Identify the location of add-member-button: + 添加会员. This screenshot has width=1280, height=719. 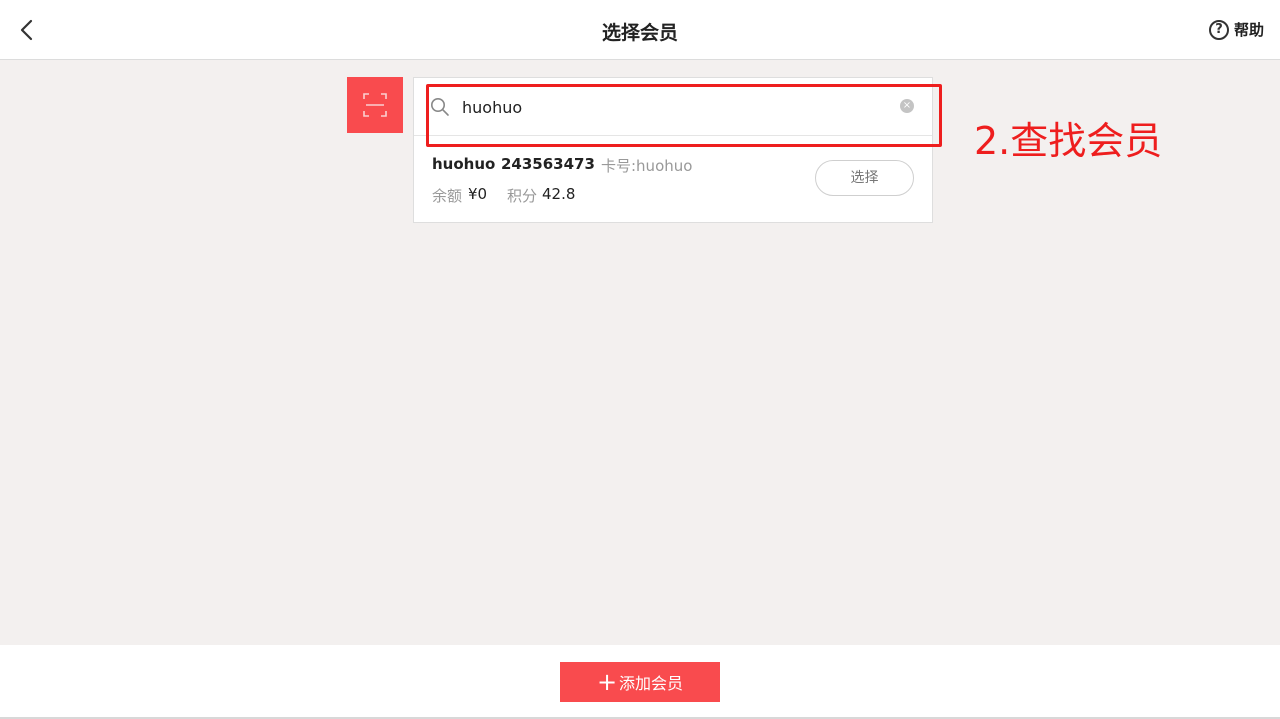
(640, 682).